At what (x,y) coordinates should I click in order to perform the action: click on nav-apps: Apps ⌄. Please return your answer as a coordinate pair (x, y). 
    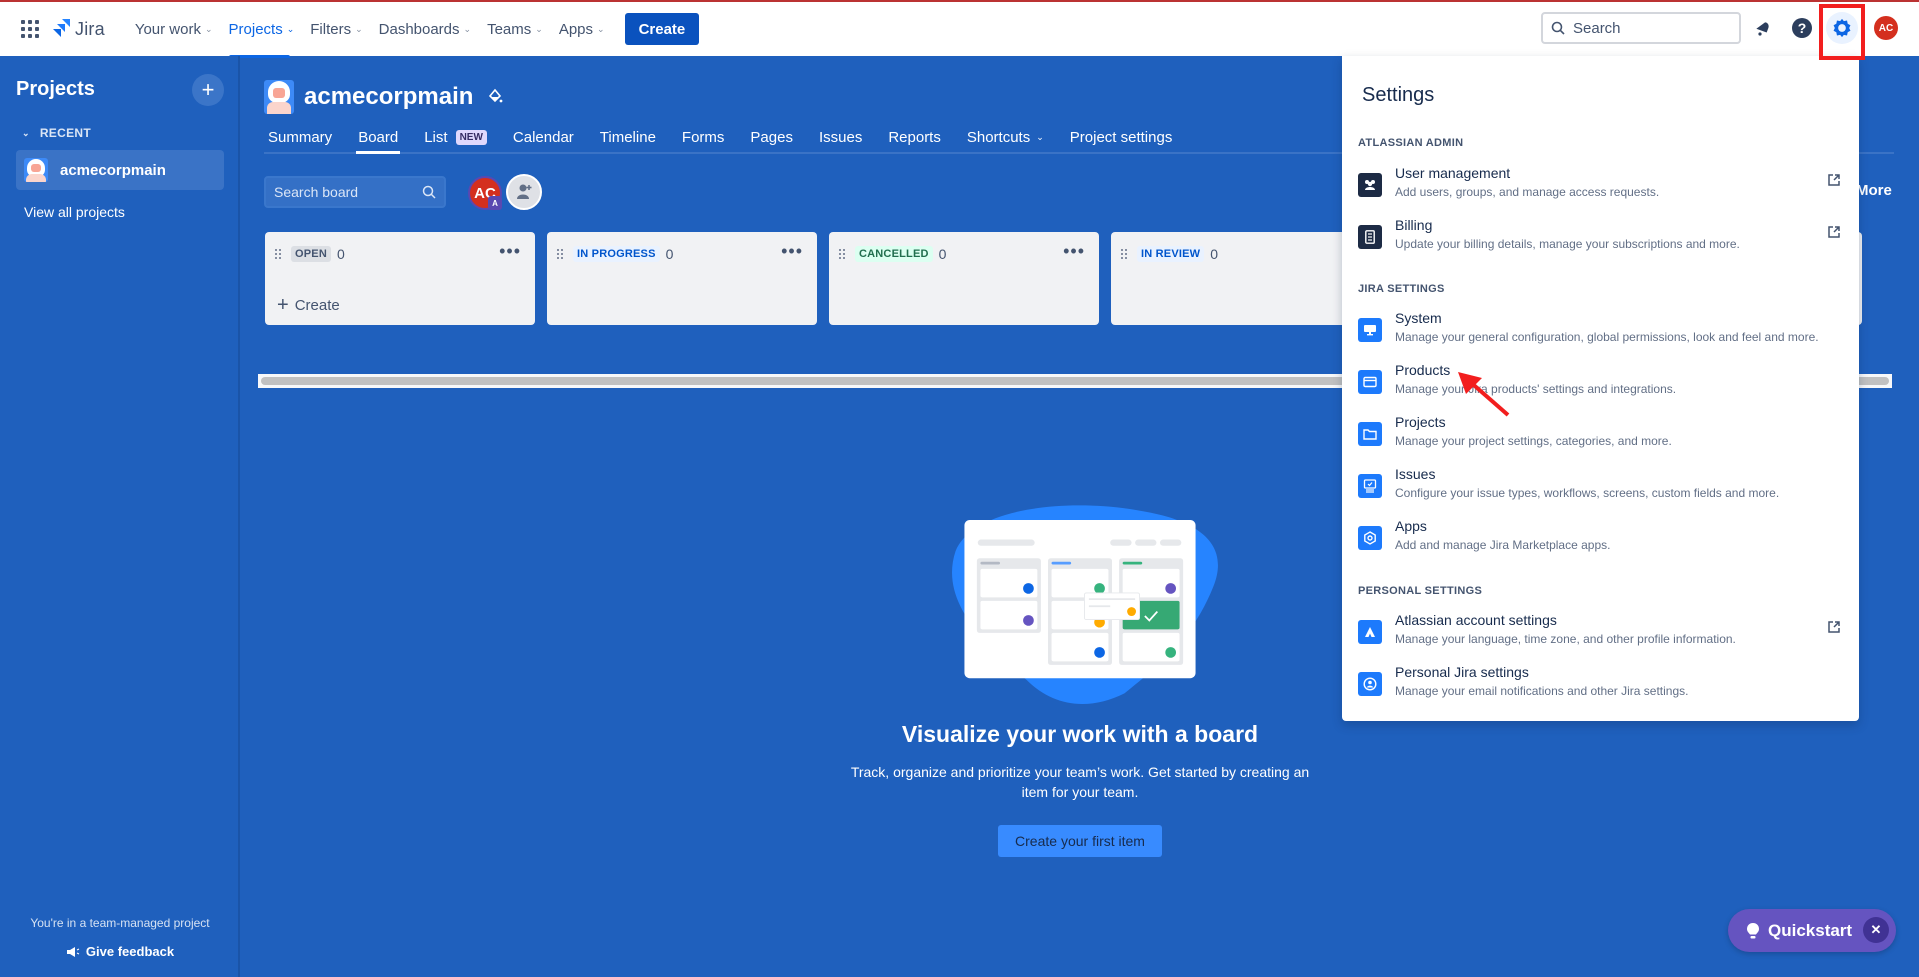
    Looking at the image, I should click on (582, 29).